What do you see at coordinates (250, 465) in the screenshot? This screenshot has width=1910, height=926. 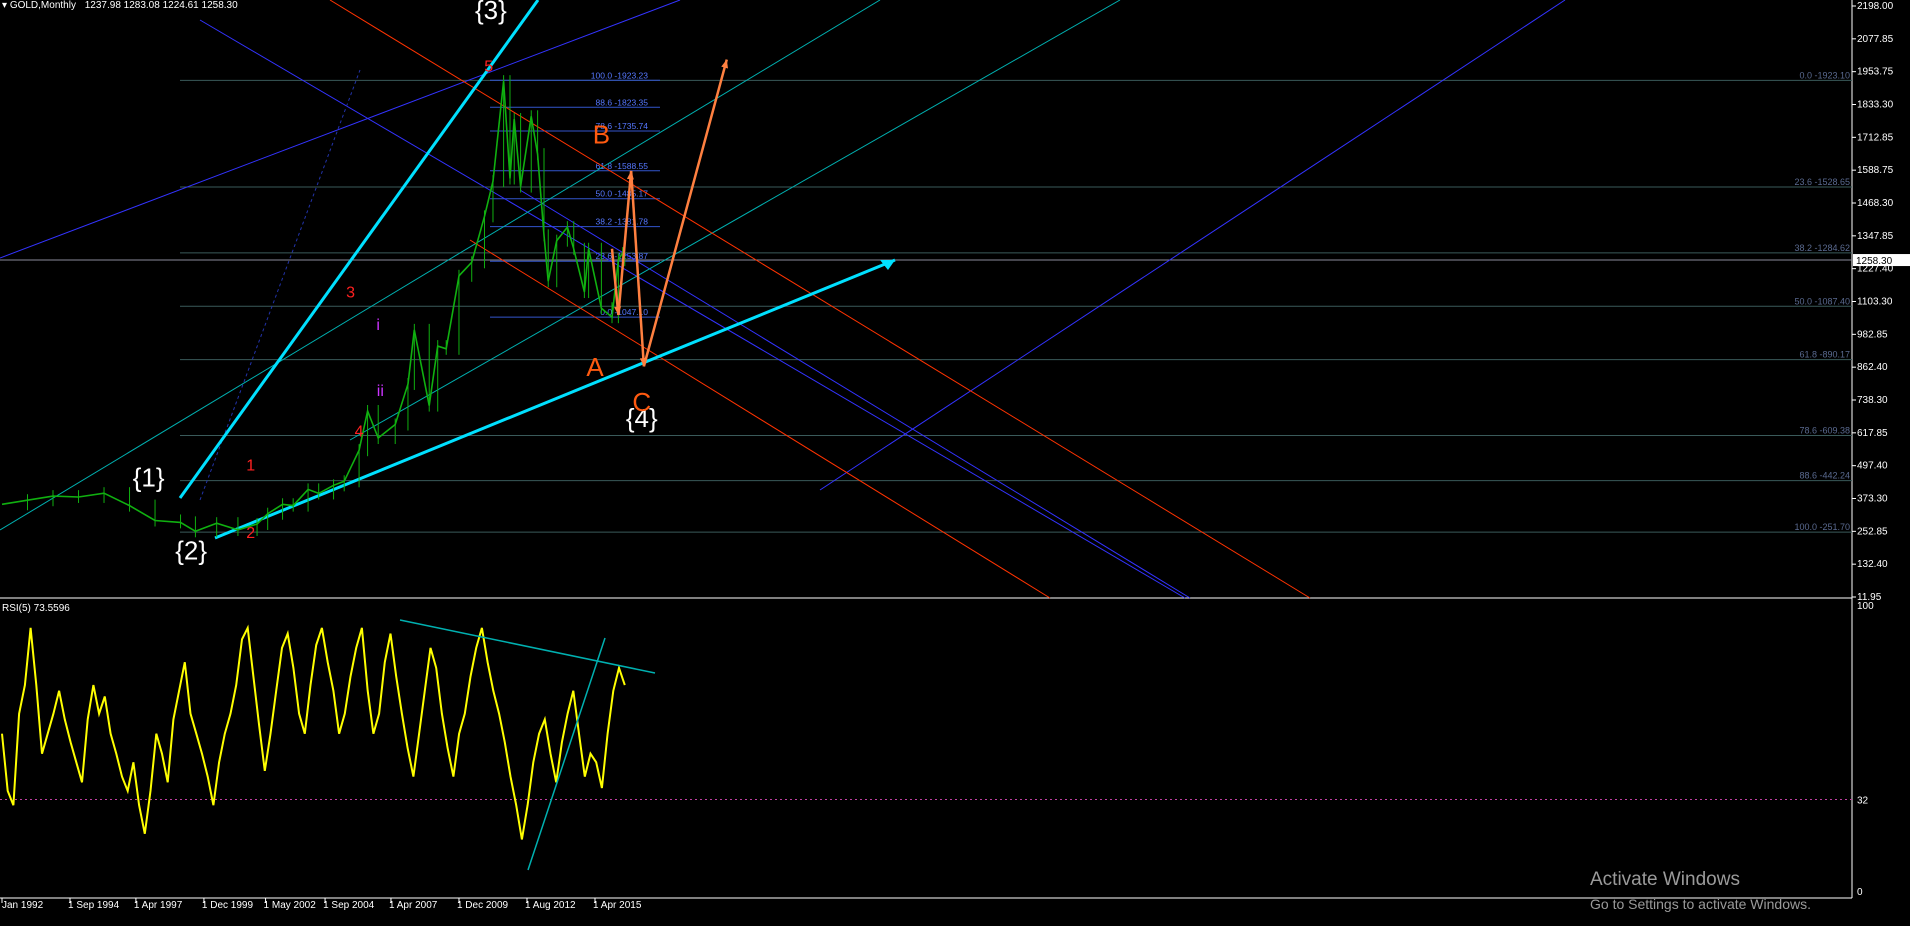 I see `wave-label-minor: 1` at bounding box center [250, 465].